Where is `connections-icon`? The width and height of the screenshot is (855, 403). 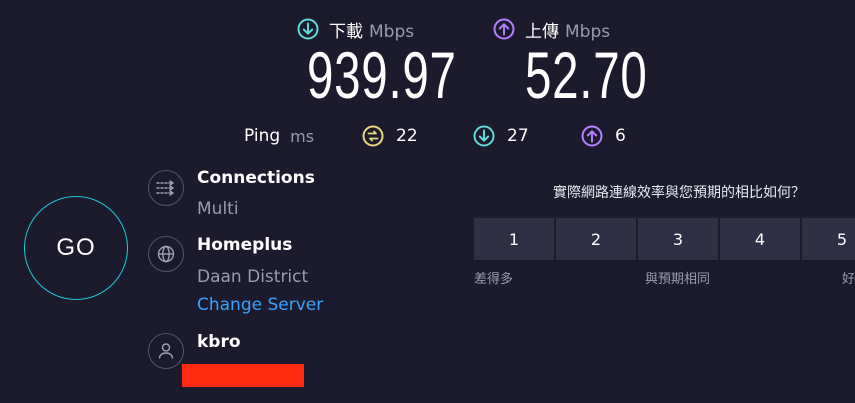
connections-icon is located at coordinates (166, 188).